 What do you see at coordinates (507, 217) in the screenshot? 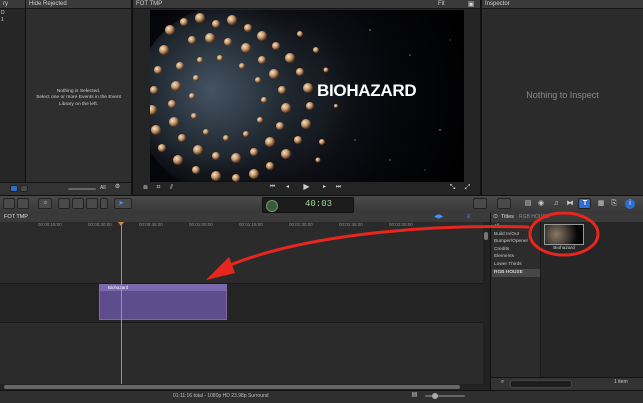
I see `titles-header-label: Titles` at bounding box center [507, 217].